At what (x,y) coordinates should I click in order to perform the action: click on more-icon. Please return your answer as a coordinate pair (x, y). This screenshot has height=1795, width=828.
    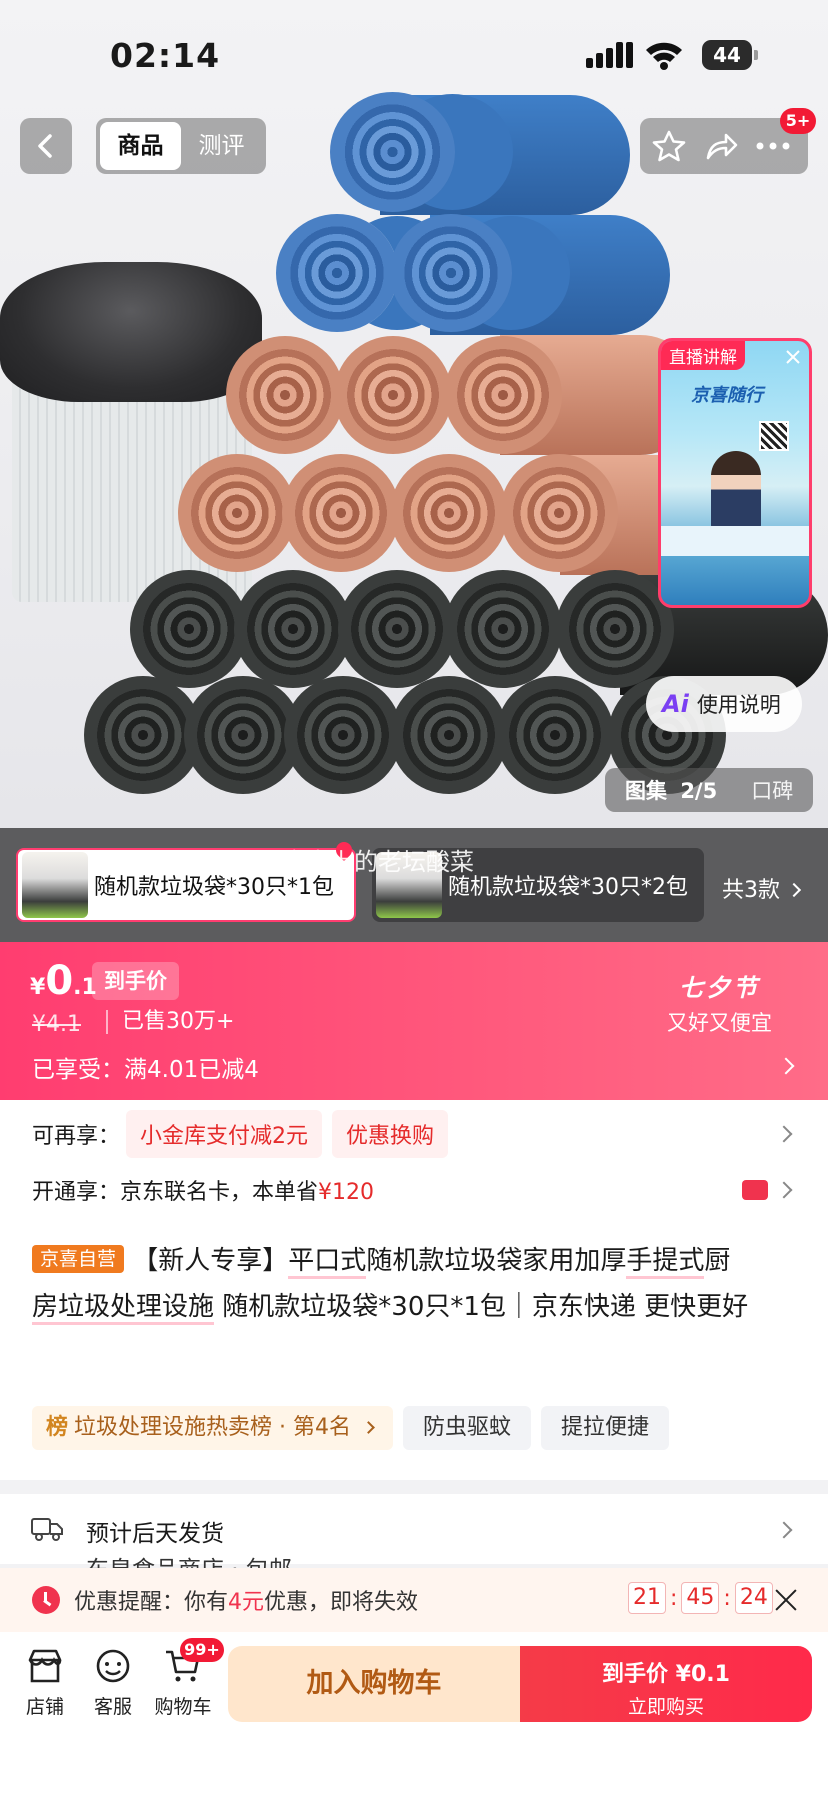
    Looking at the image, I should click on (773, 146).